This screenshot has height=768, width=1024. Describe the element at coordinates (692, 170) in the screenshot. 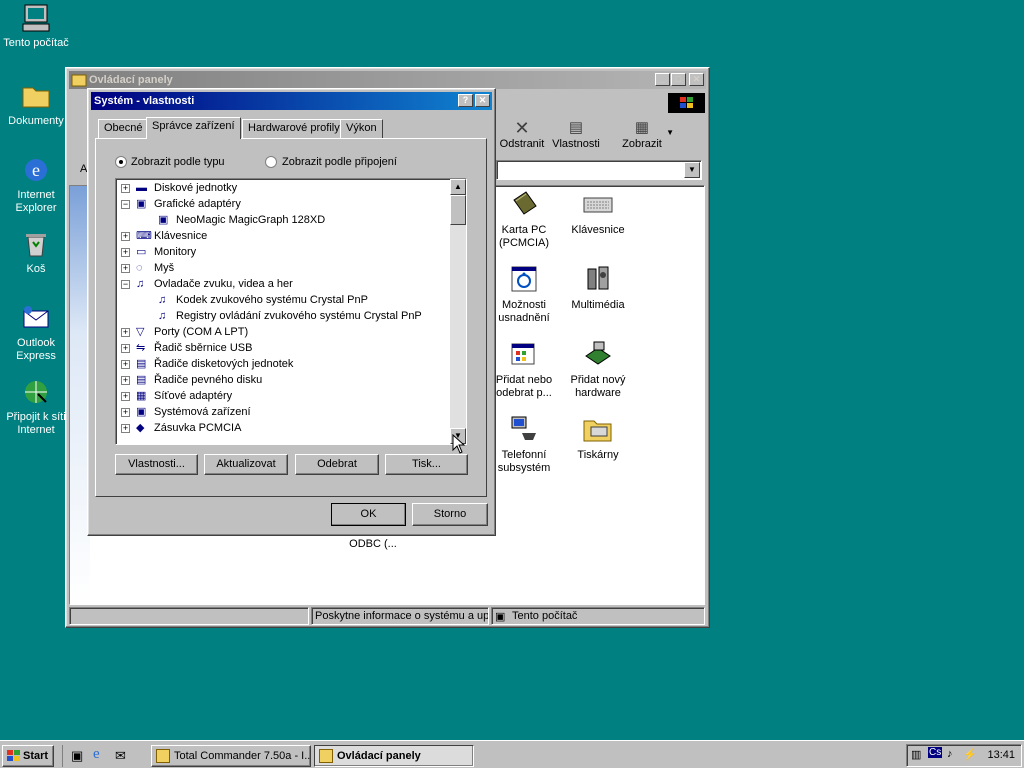

I see `address-dropdown-button: ▼` at that location.